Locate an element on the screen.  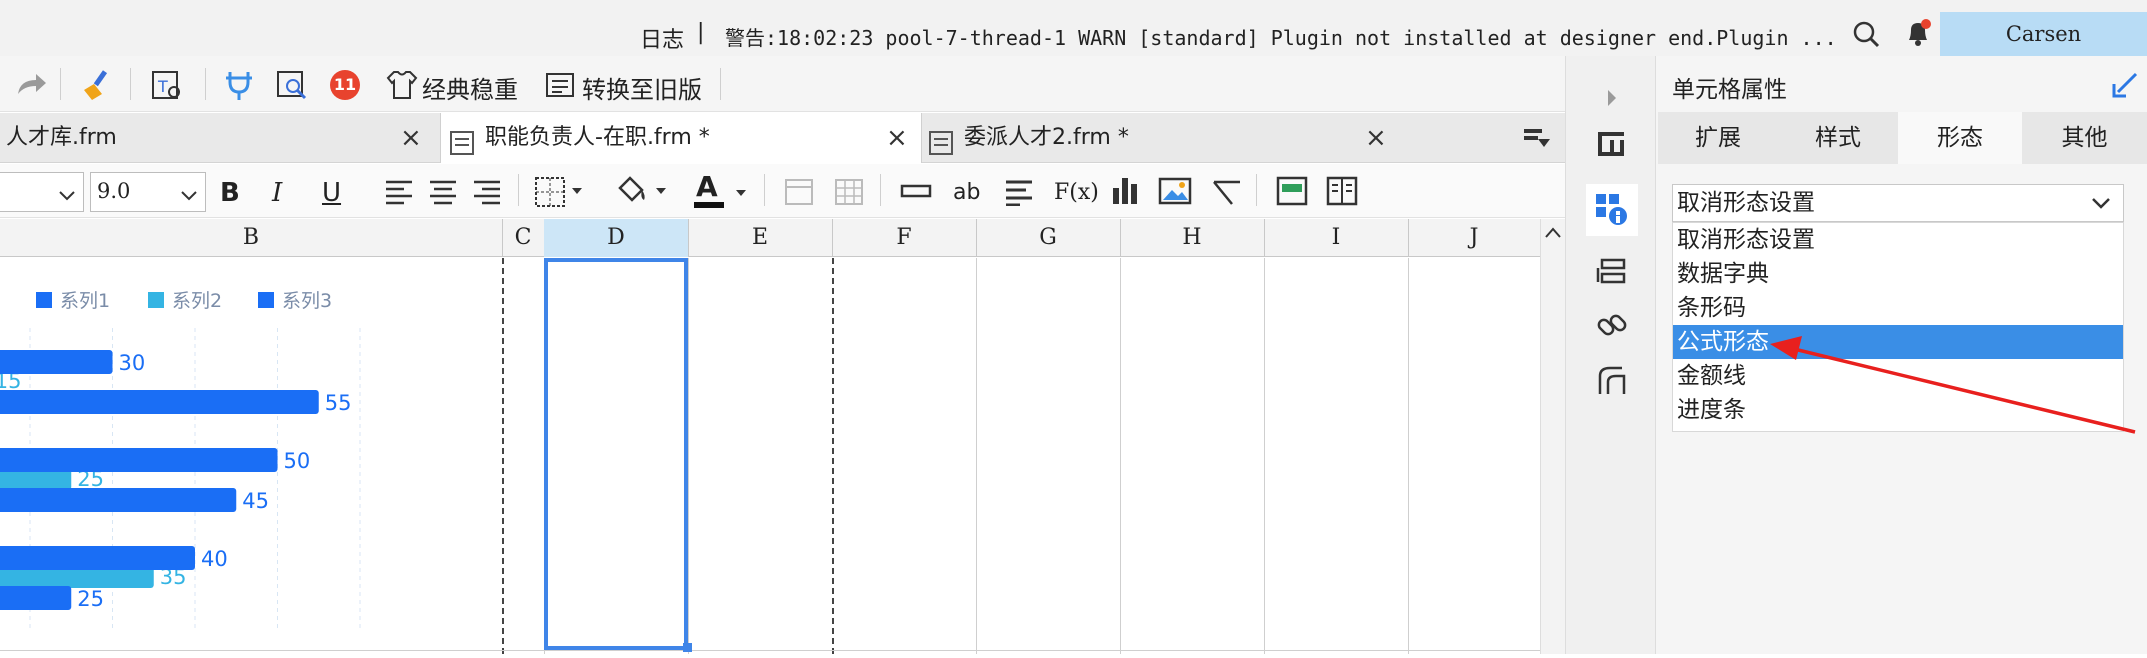
insert-formula-button: F(x) is located at coordinates (1076, 192).